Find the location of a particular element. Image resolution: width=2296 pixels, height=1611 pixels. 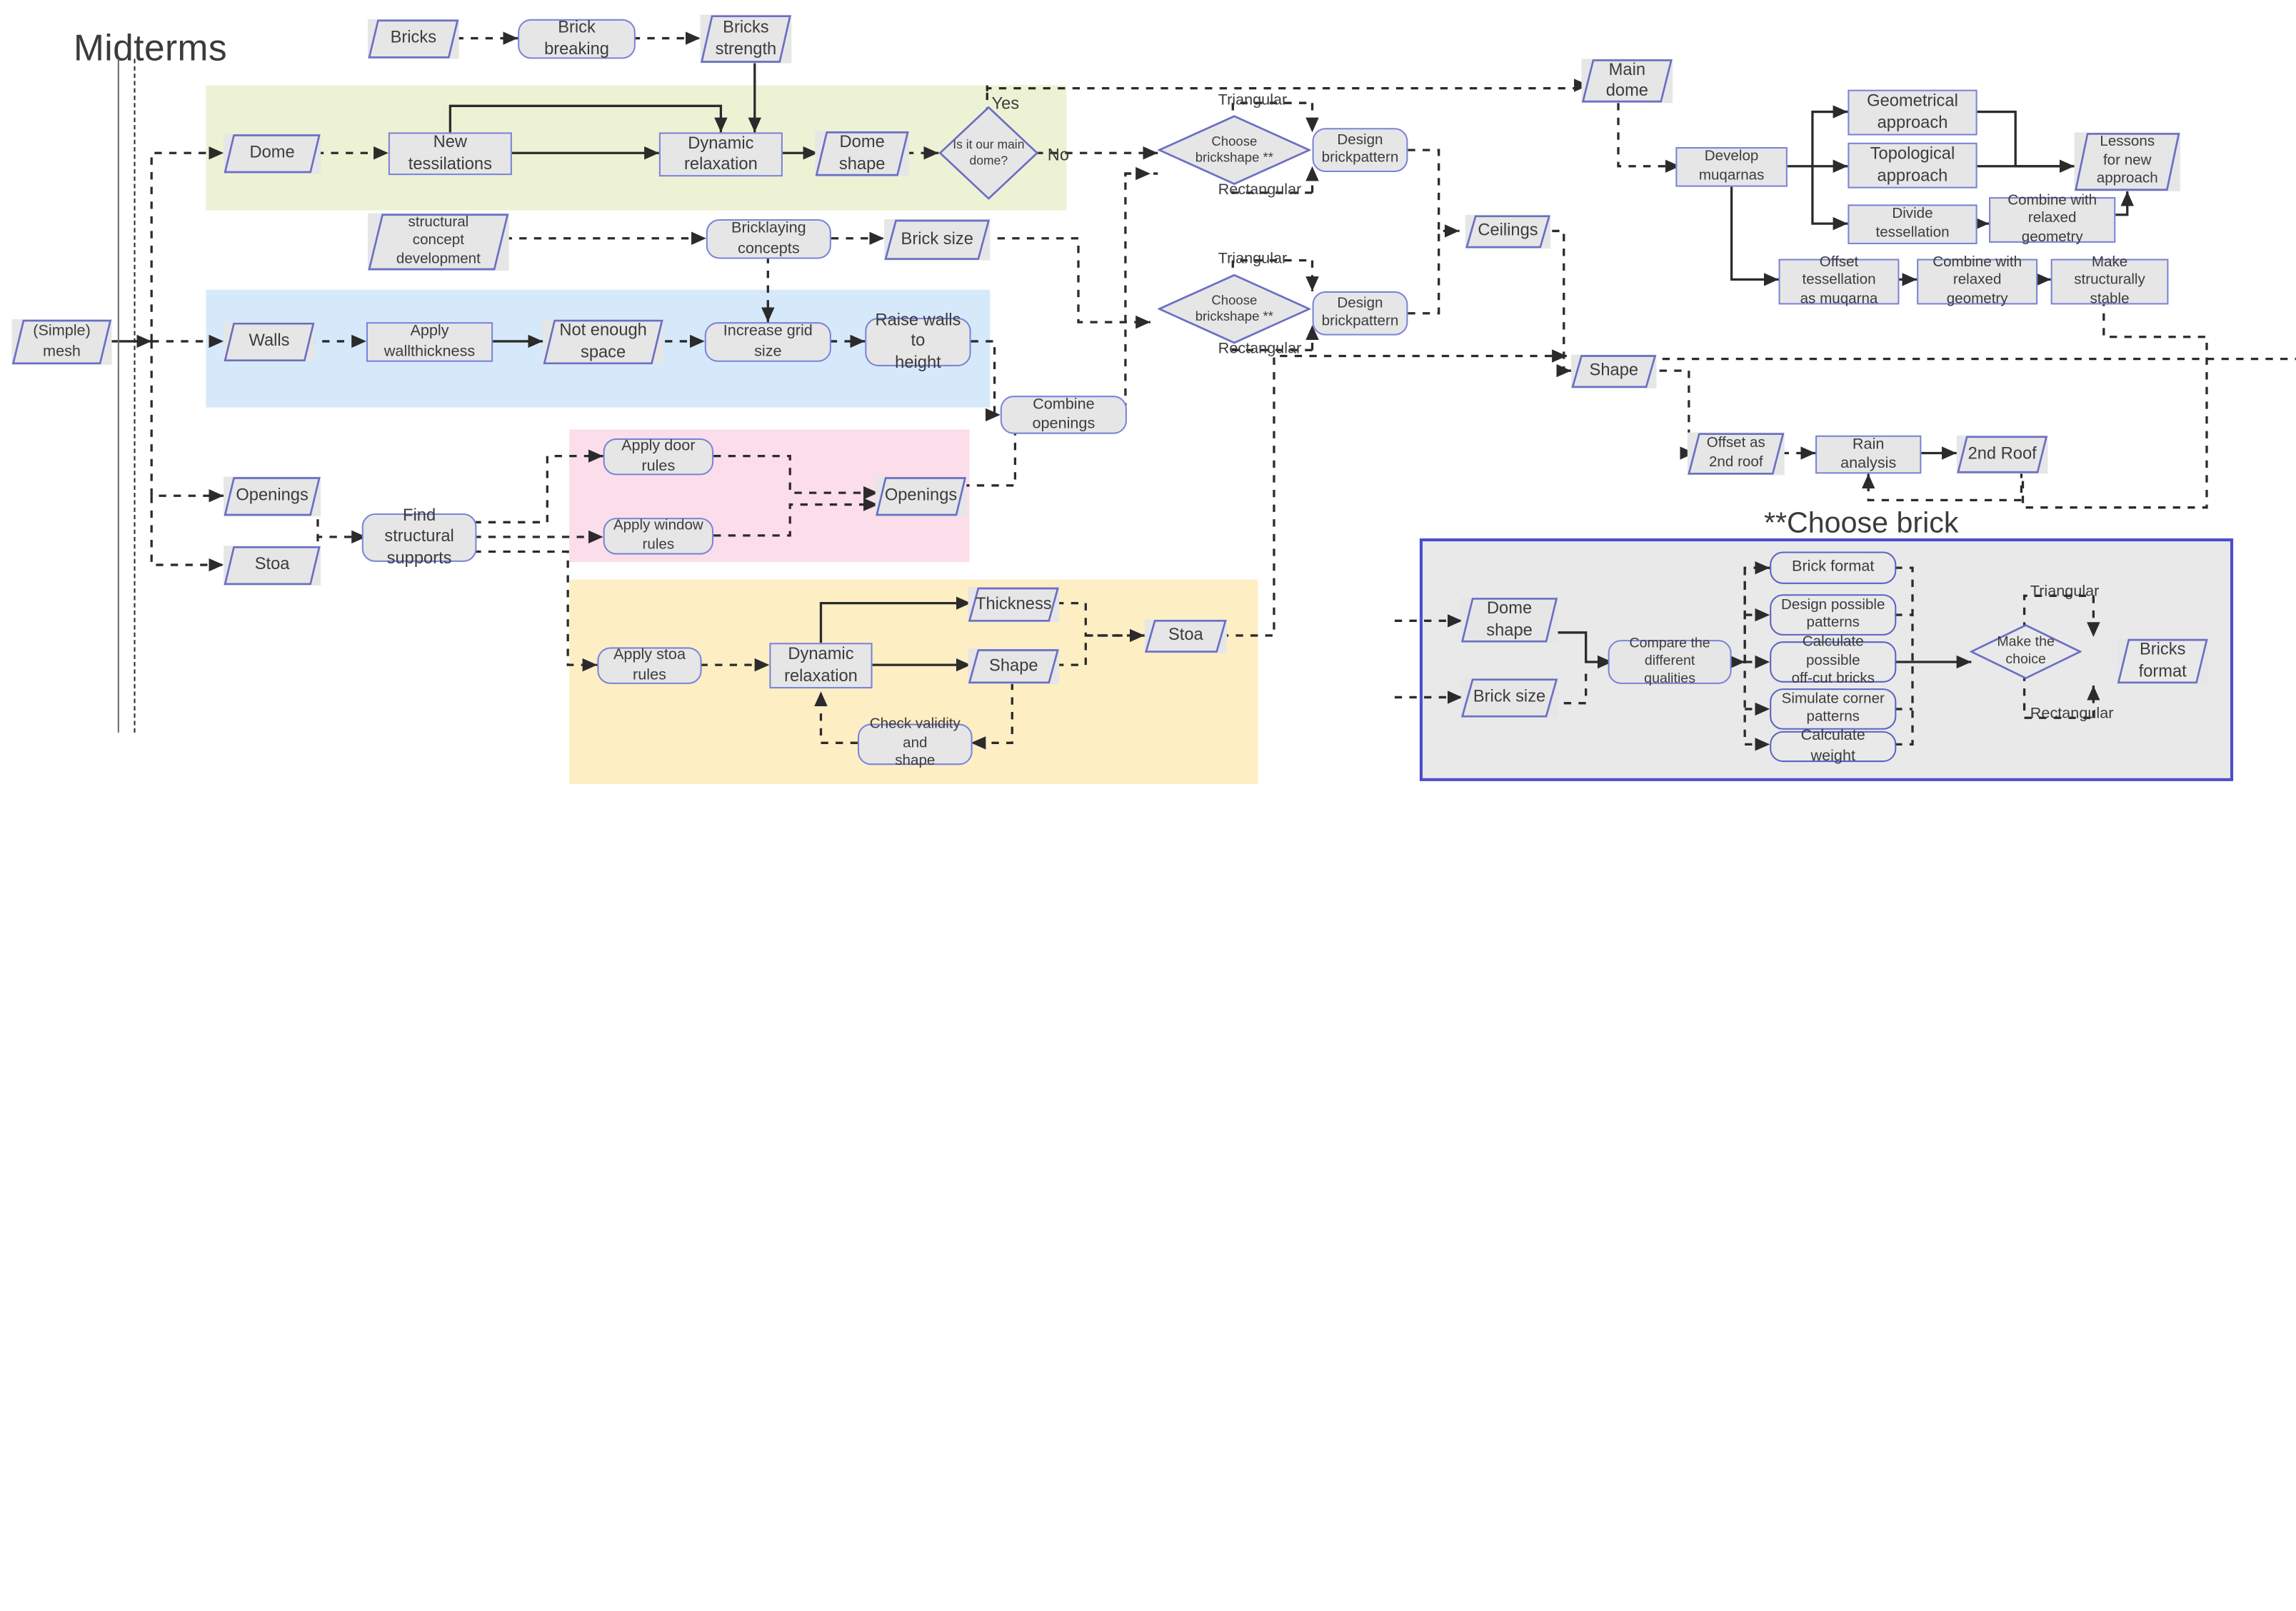

node-cb-calculate-offcut-bricks: Calculate possible off-cut bricks is located at coordinates (1833, 661).